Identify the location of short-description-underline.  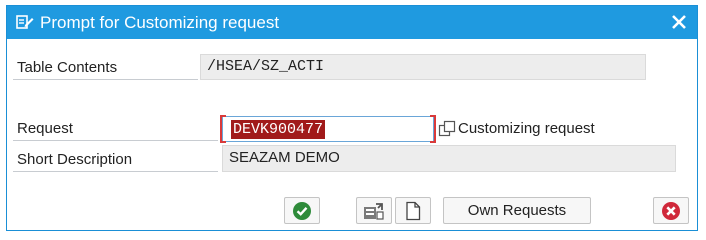
(115, 171).